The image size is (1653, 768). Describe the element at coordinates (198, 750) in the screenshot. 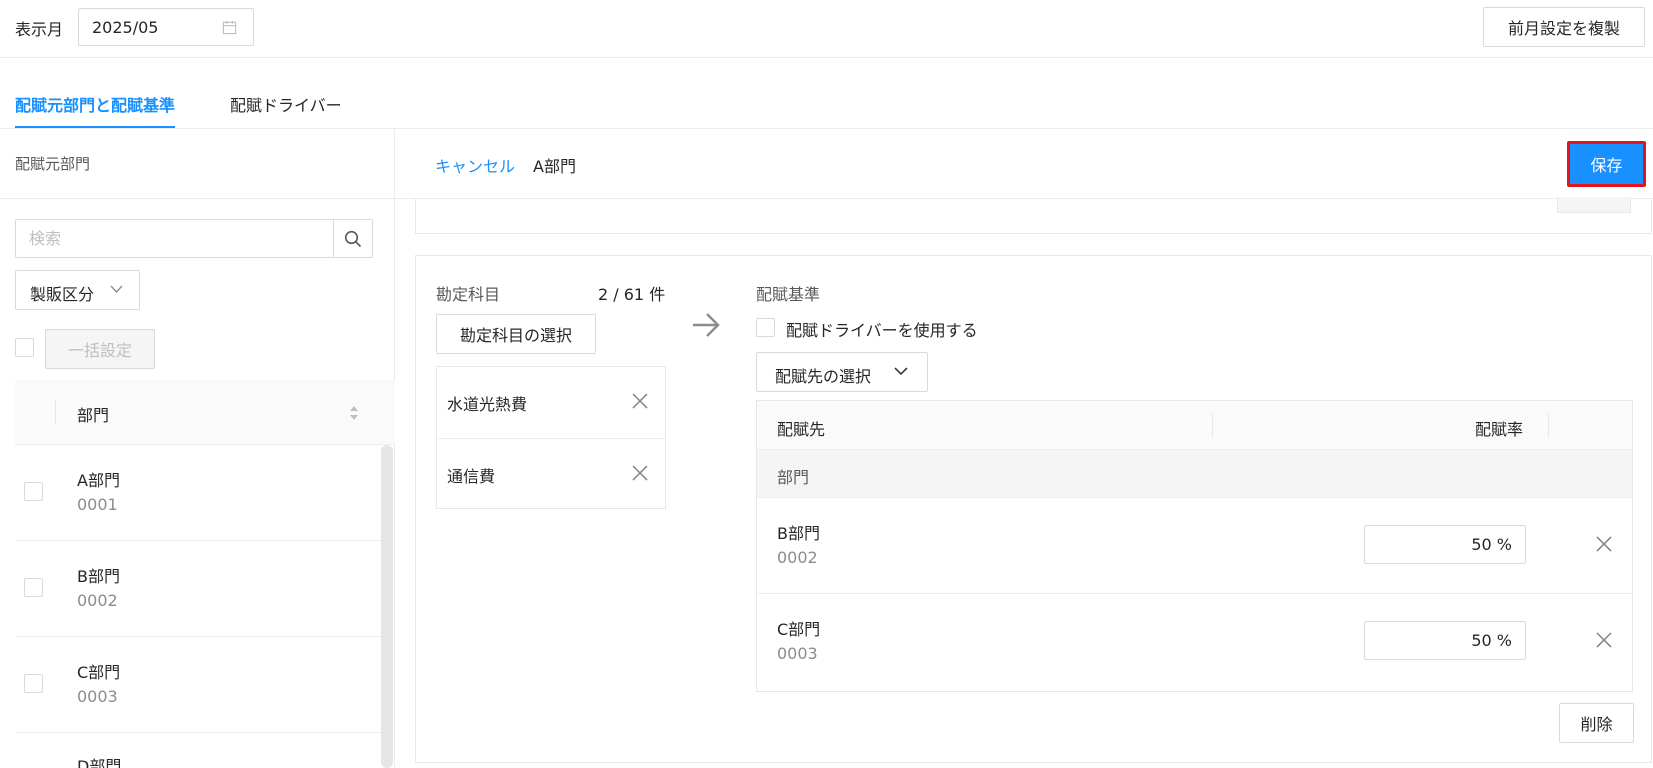

I see `department-row: D部門` at that location.